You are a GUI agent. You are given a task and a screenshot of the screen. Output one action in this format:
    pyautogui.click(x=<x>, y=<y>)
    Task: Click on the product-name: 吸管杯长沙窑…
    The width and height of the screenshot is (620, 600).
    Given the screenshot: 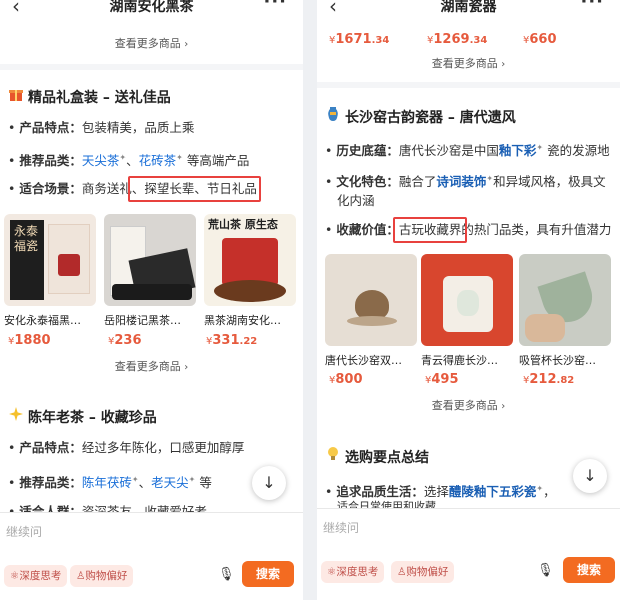 What is the action you would take?
    pyautogui.click(x=557, y=360)
    